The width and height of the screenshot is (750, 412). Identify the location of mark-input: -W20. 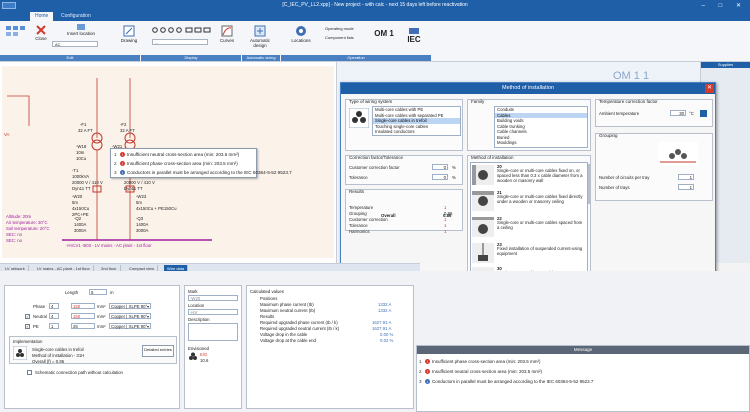
(213, 298).